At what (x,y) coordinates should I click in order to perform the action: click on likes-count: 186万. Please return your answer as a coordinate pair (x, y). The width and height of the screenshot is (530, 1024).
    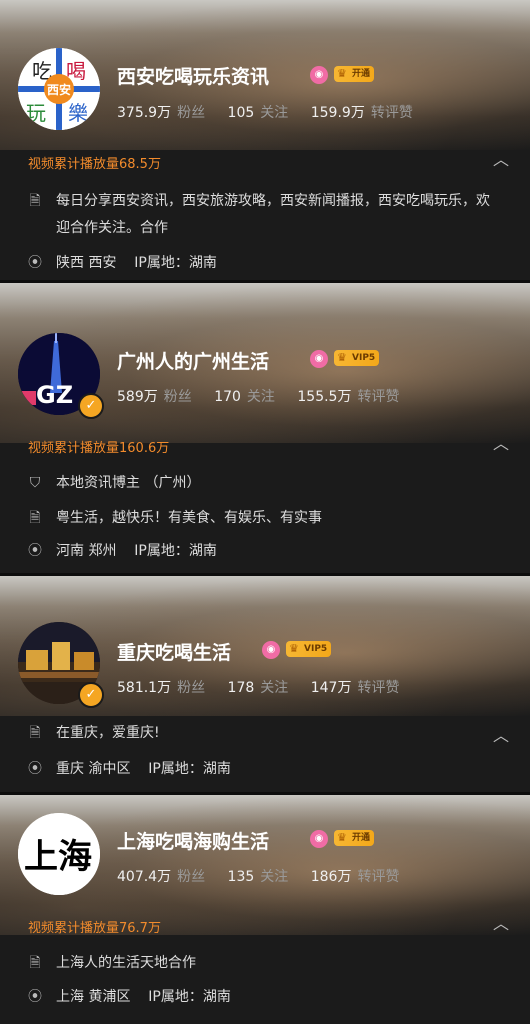
    Looking at the image, I should click on (331, 877).